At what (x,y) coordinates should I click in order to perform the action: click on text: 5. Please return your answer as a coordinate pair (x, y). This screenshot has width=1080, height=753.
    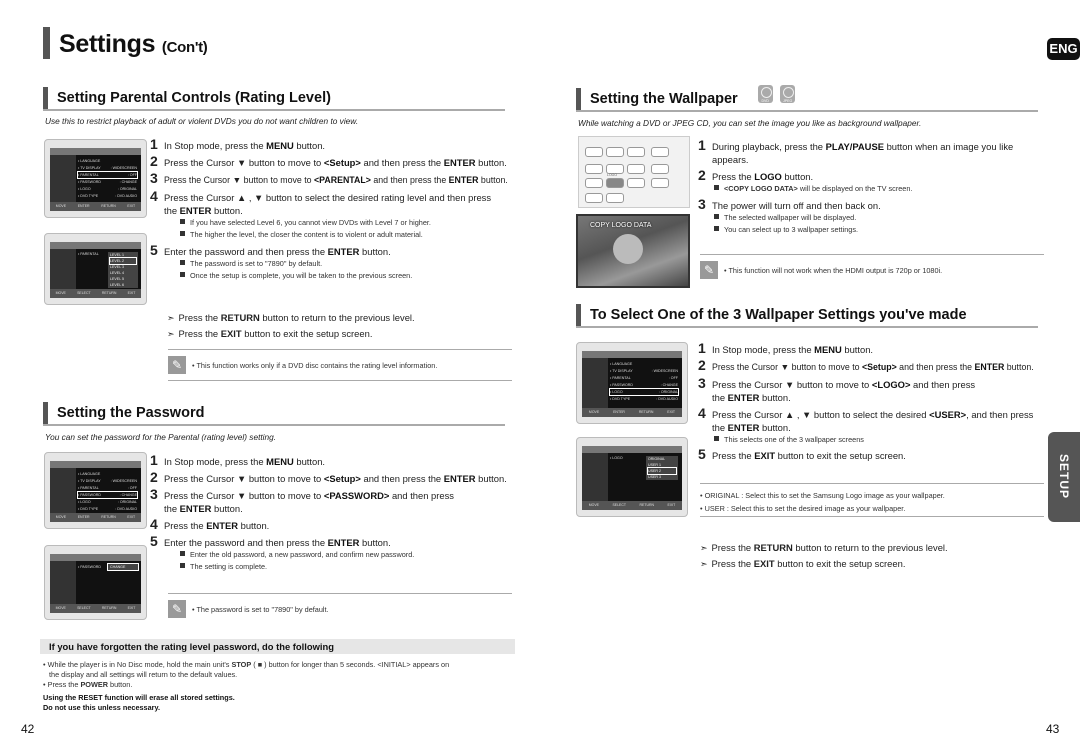
    Looking at the image, I should click on (154, 250).